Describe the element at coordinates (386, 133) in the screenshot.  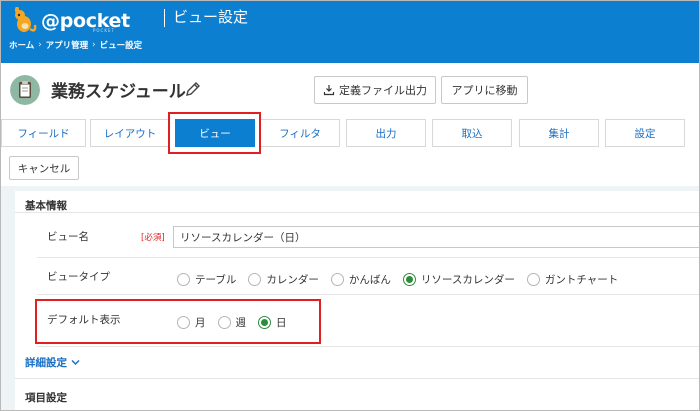
I see `tab-output: 出力` at that location.